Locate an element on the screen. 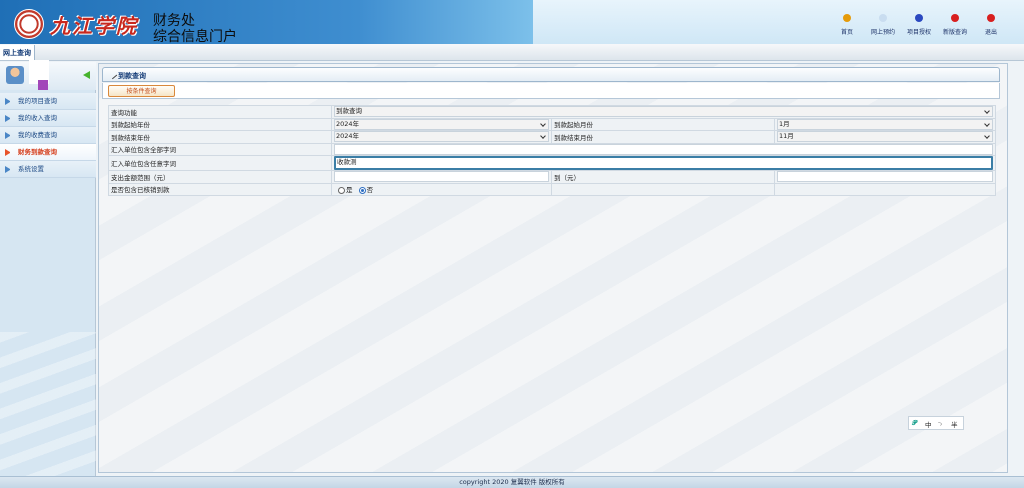 Image resolution: width=1024 pixels, height=488 pixels. nav-project-auth-label: 项目授权 is located at coordinates (918, 32).